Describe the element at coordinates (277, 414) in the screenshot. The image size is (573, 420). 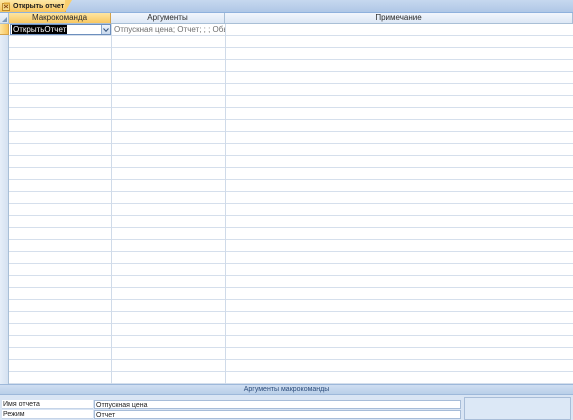
I see `view-mode-field: Отчет` at that location.